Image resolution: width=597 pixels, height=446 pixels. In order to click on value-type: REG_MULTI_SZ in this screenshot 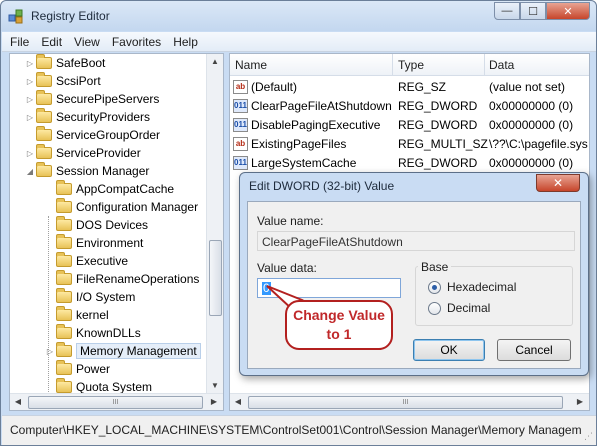, I will do `click(443, 144)`.